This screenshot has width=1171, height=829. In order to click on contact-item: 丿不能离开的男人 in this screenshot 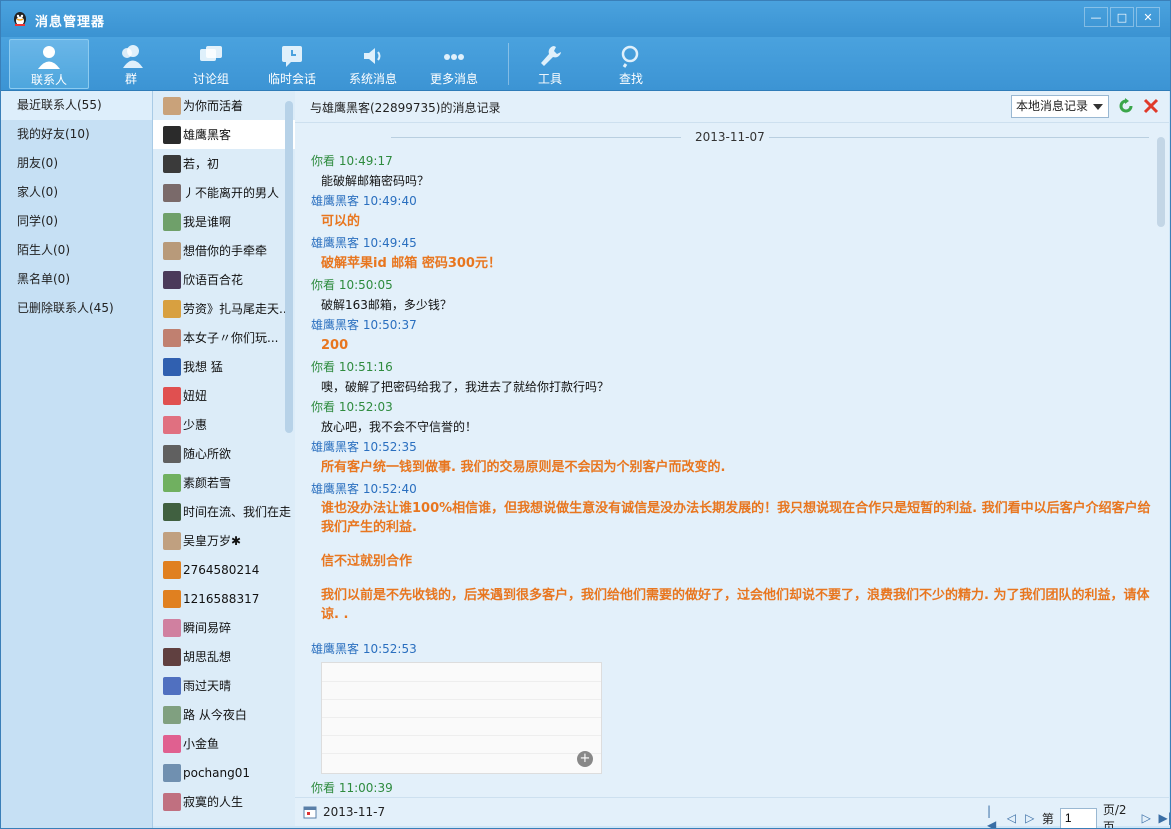, I will do `click(224, 192)`.